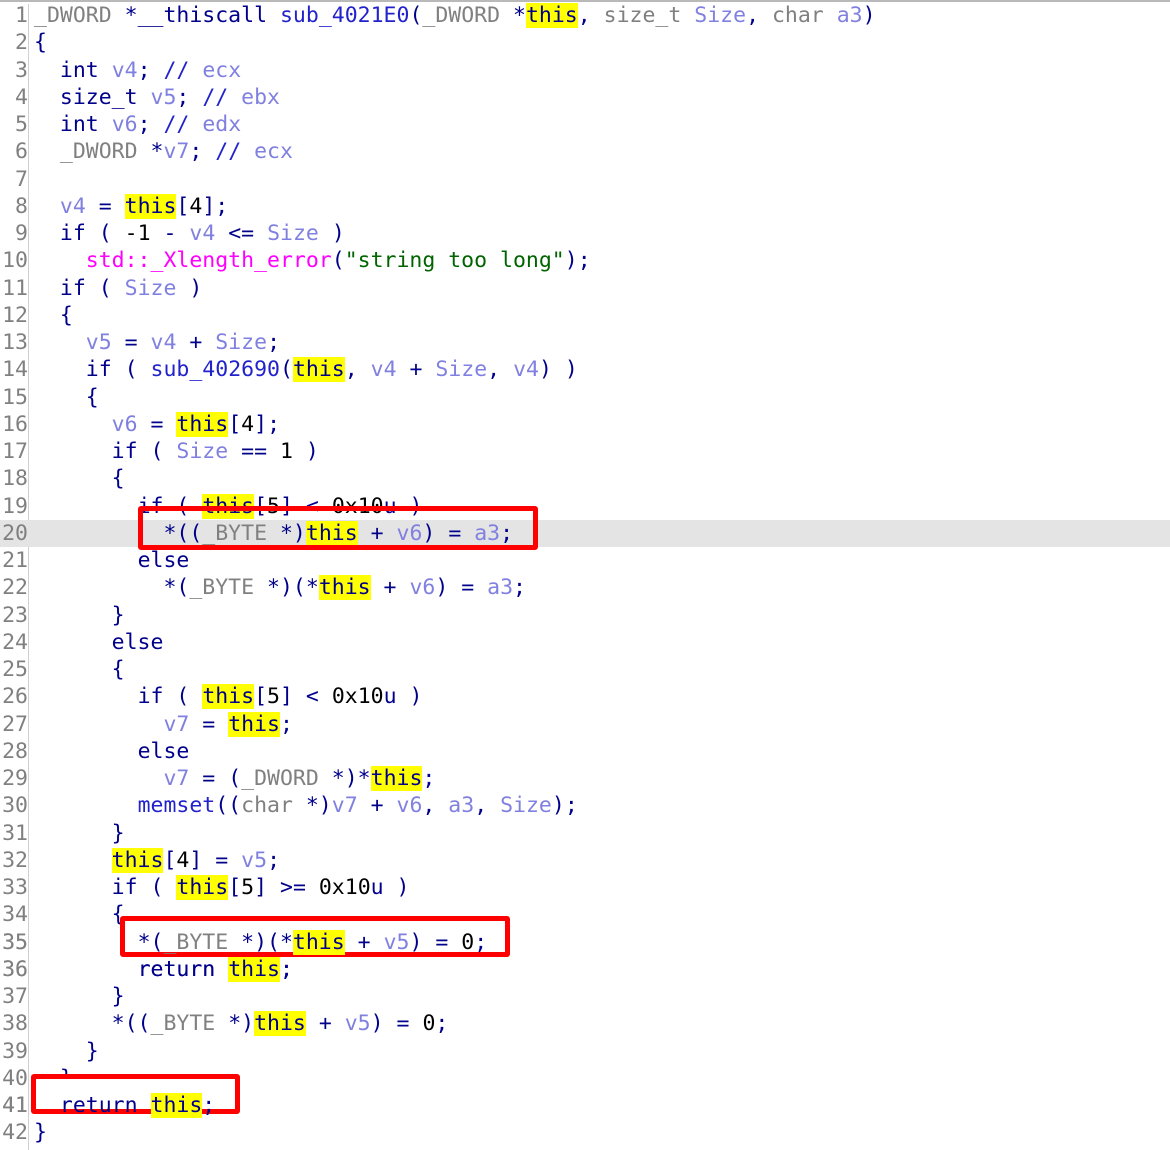  Describe the element at coordinates (585, 860) in the screenshot. I see `code-line: 32 this[4] = v5;` at that location.